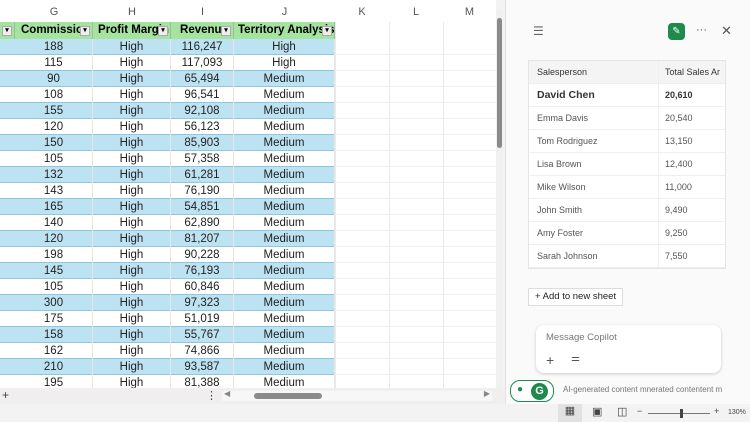 This screenshot has height=422, width=750. Describe the element at coordinates (639, 411) in the screenshot. I see `zoom-out-button: −` at that location.